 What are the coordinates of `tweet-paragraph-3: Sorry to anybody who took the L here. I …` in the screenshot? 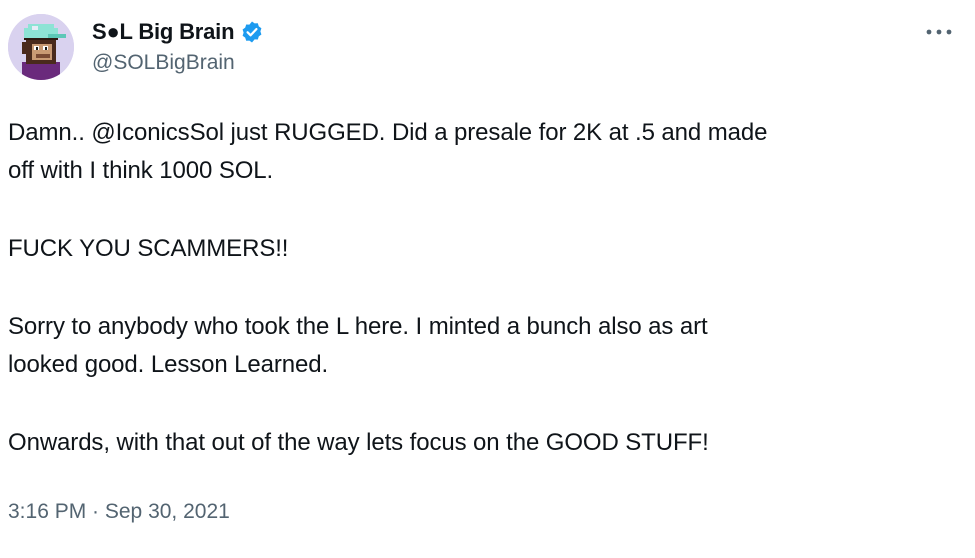 It's located at (485, 346).